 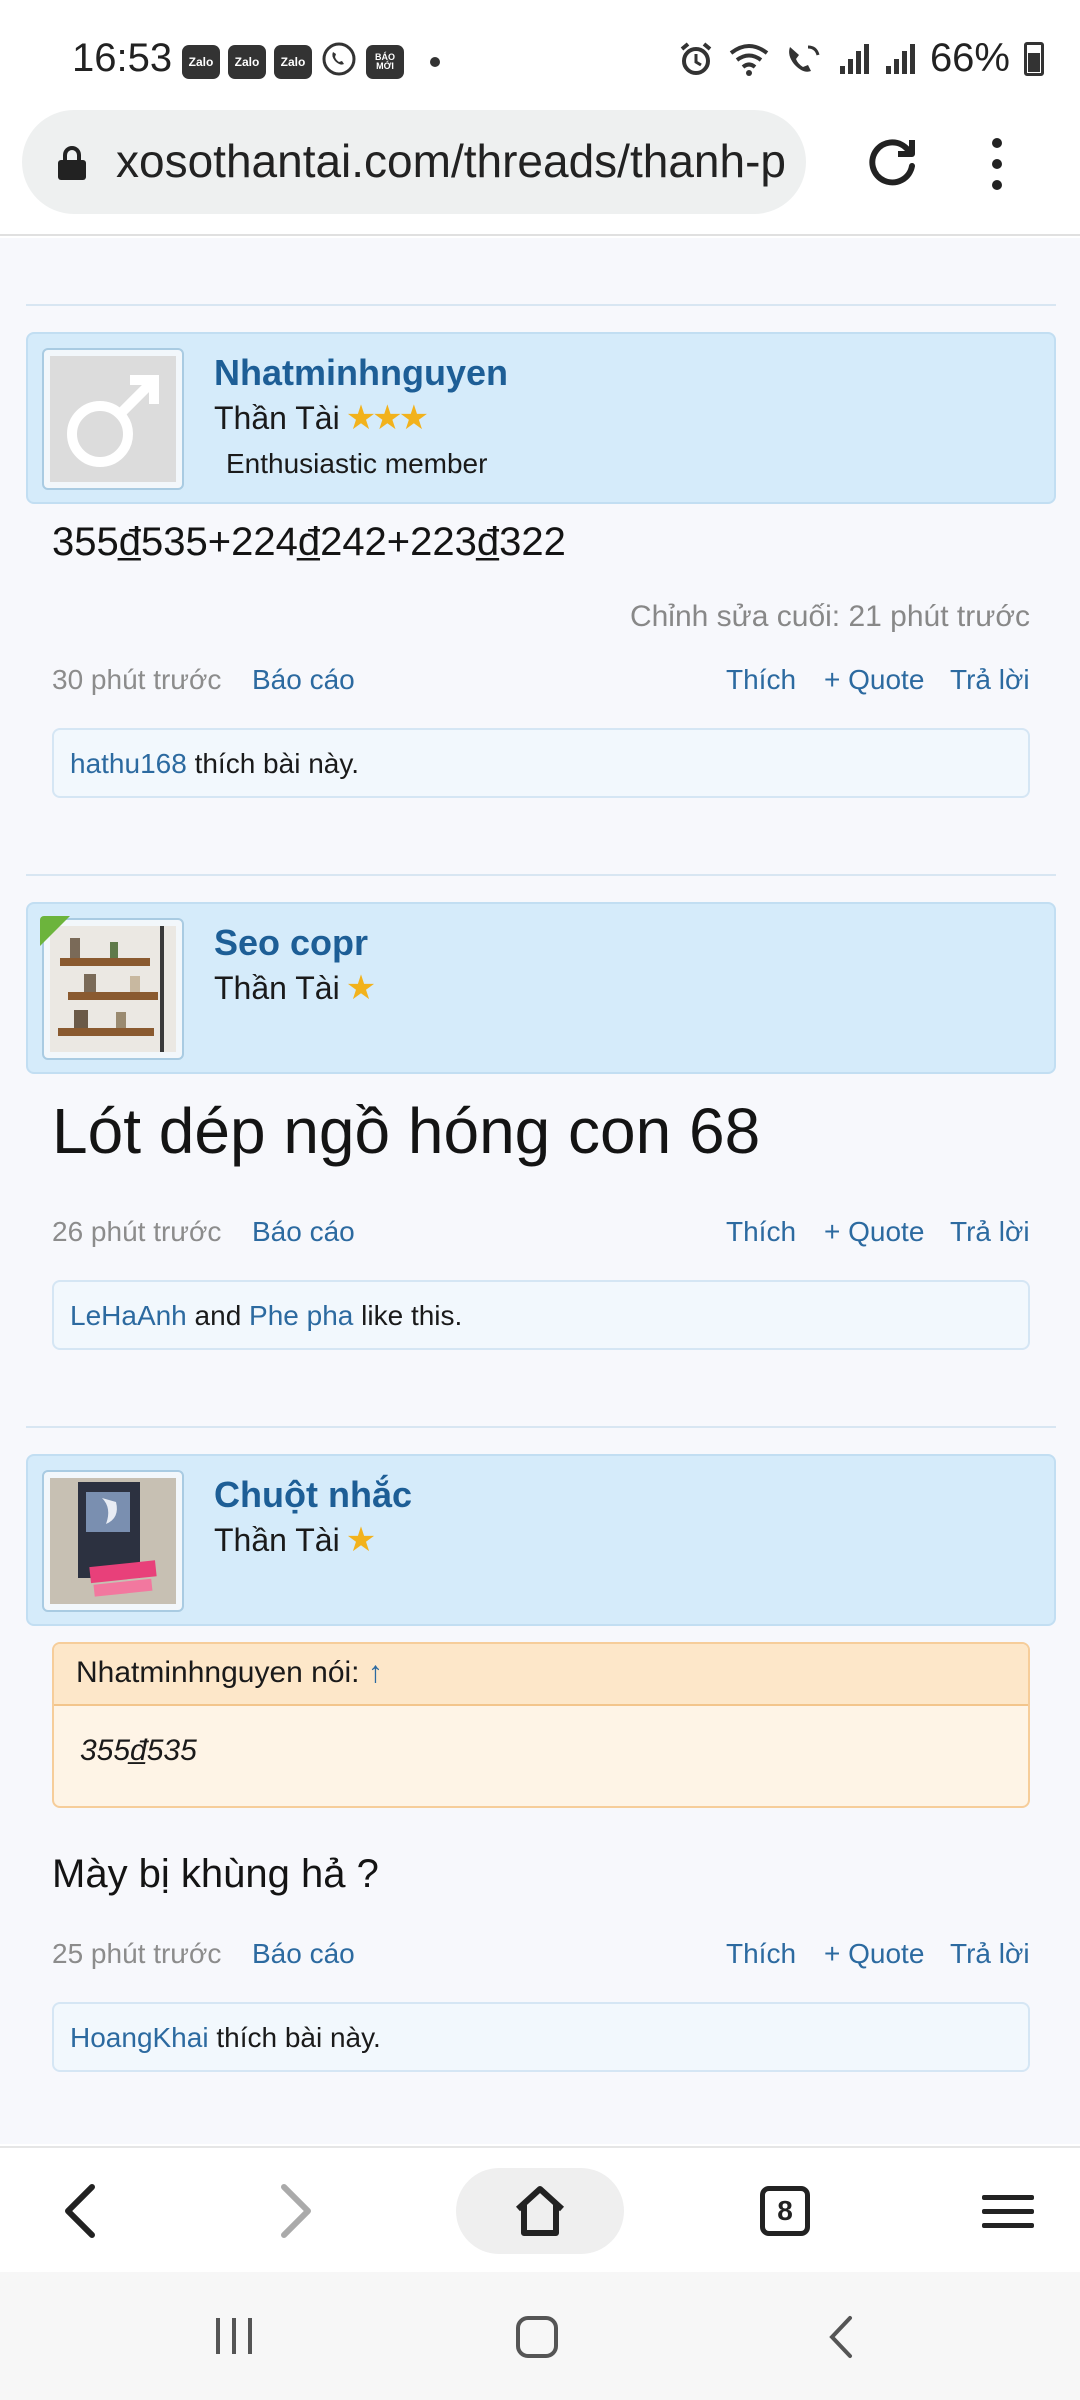 I want to click on user-blurb: Enthusiastic member, so click(x=357, y=463).